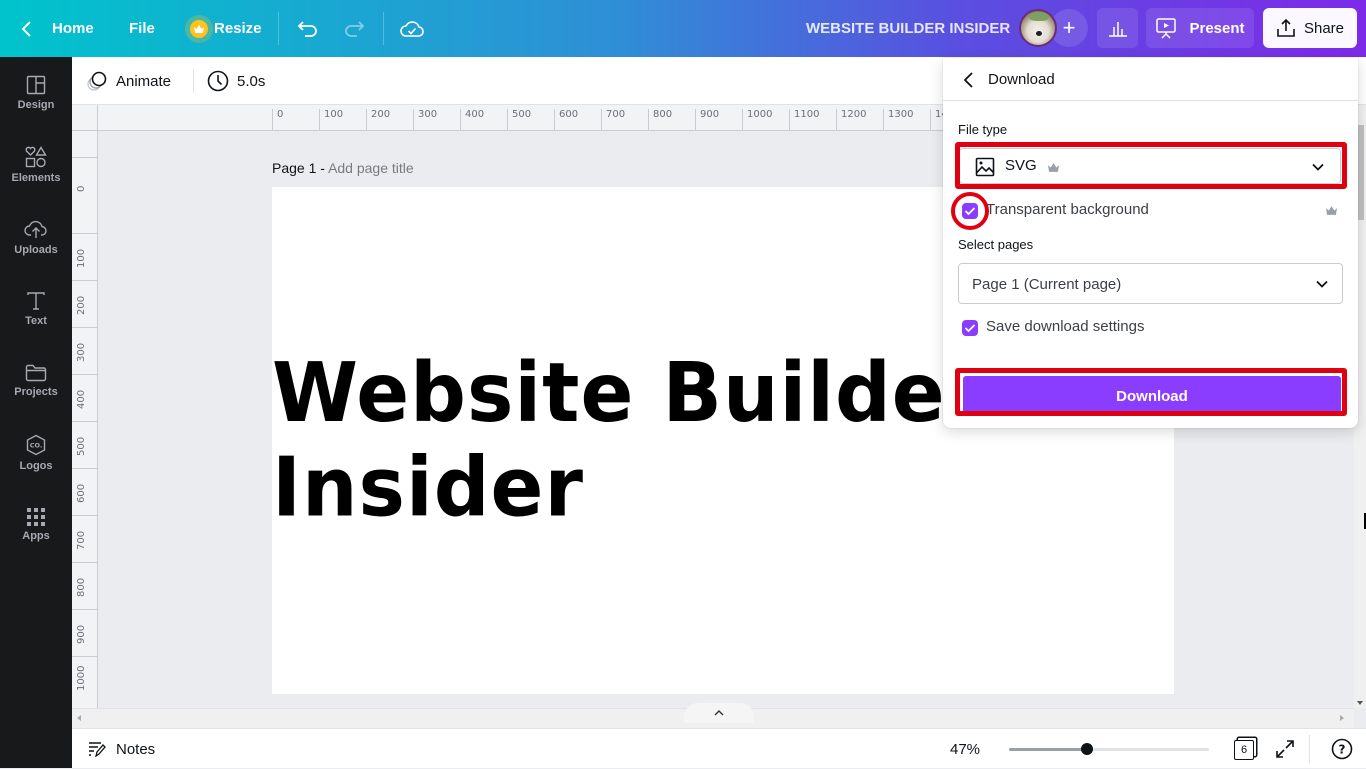 Image resolution: width=1366 pixels, height=769 pixels. What do you see at coordinates (1065, 326) in the screenshot?
I see `save-download-settings-label: Save download settings` at bounding box center [1065, 326].